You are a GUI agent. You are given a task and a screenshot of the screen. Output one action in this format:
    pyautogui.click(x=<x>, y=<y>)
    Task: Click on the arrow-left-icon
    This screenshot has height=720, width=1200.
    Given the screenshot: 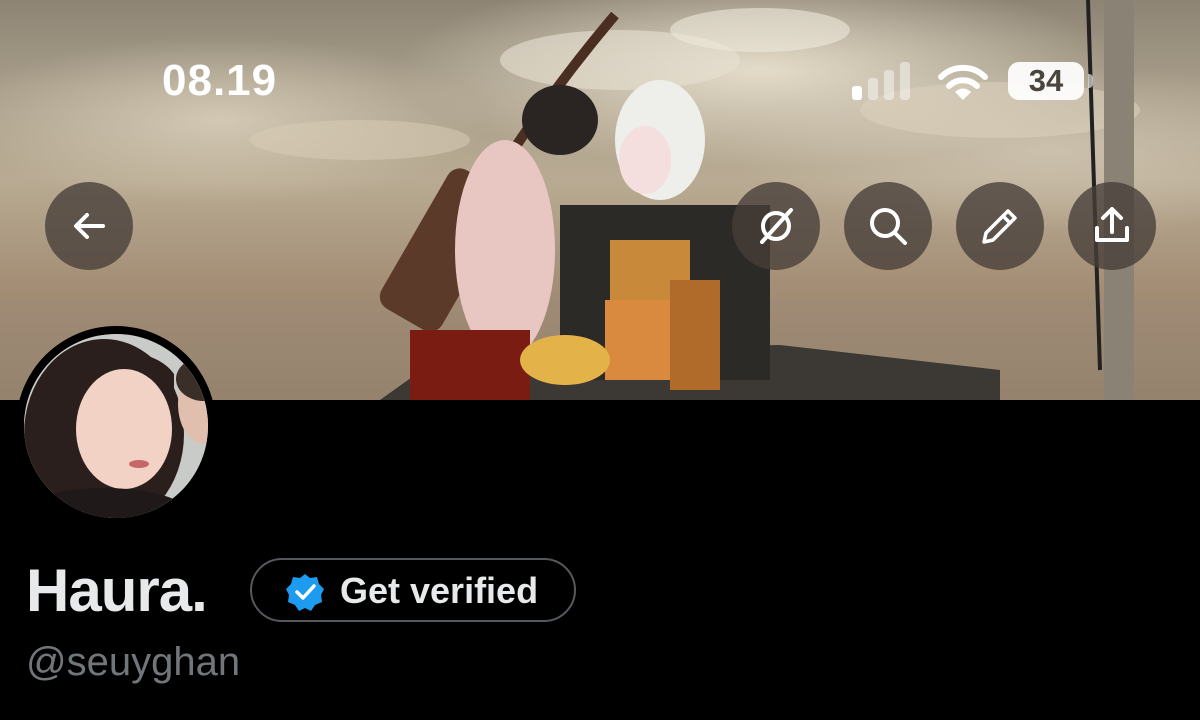 What is the action you would take?
    pyautogui.click(x=89, y=226)
    